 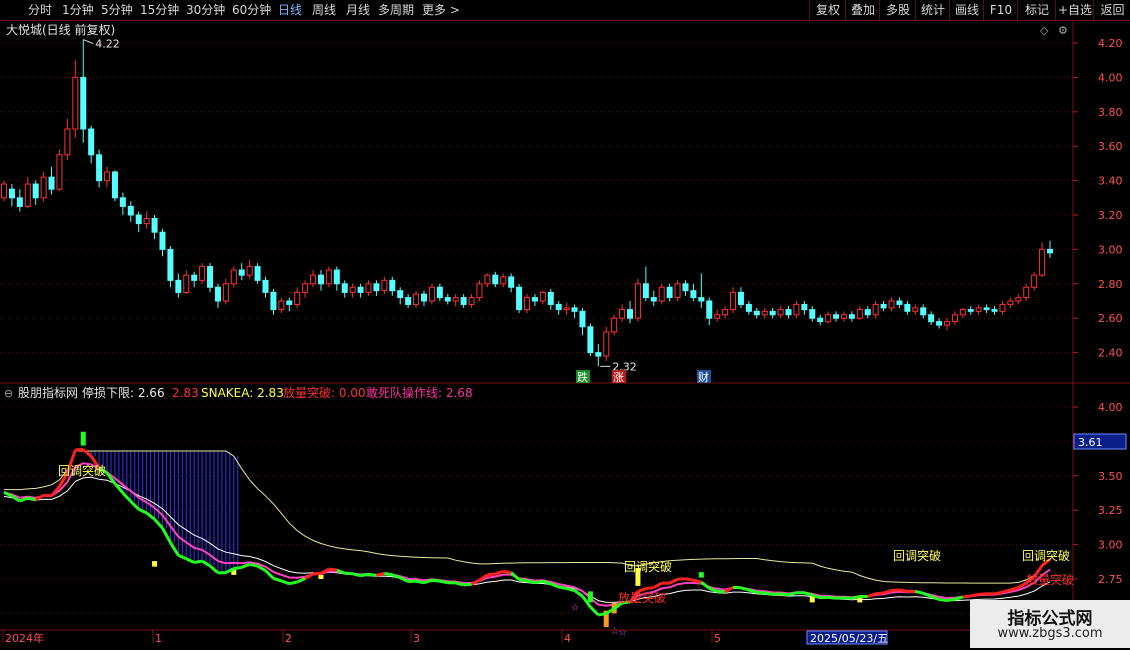 What do you see at coordinates (24, 638) in the screenshot?
I see `time-axis-label: 2024年` at bounding box center [24, 638].